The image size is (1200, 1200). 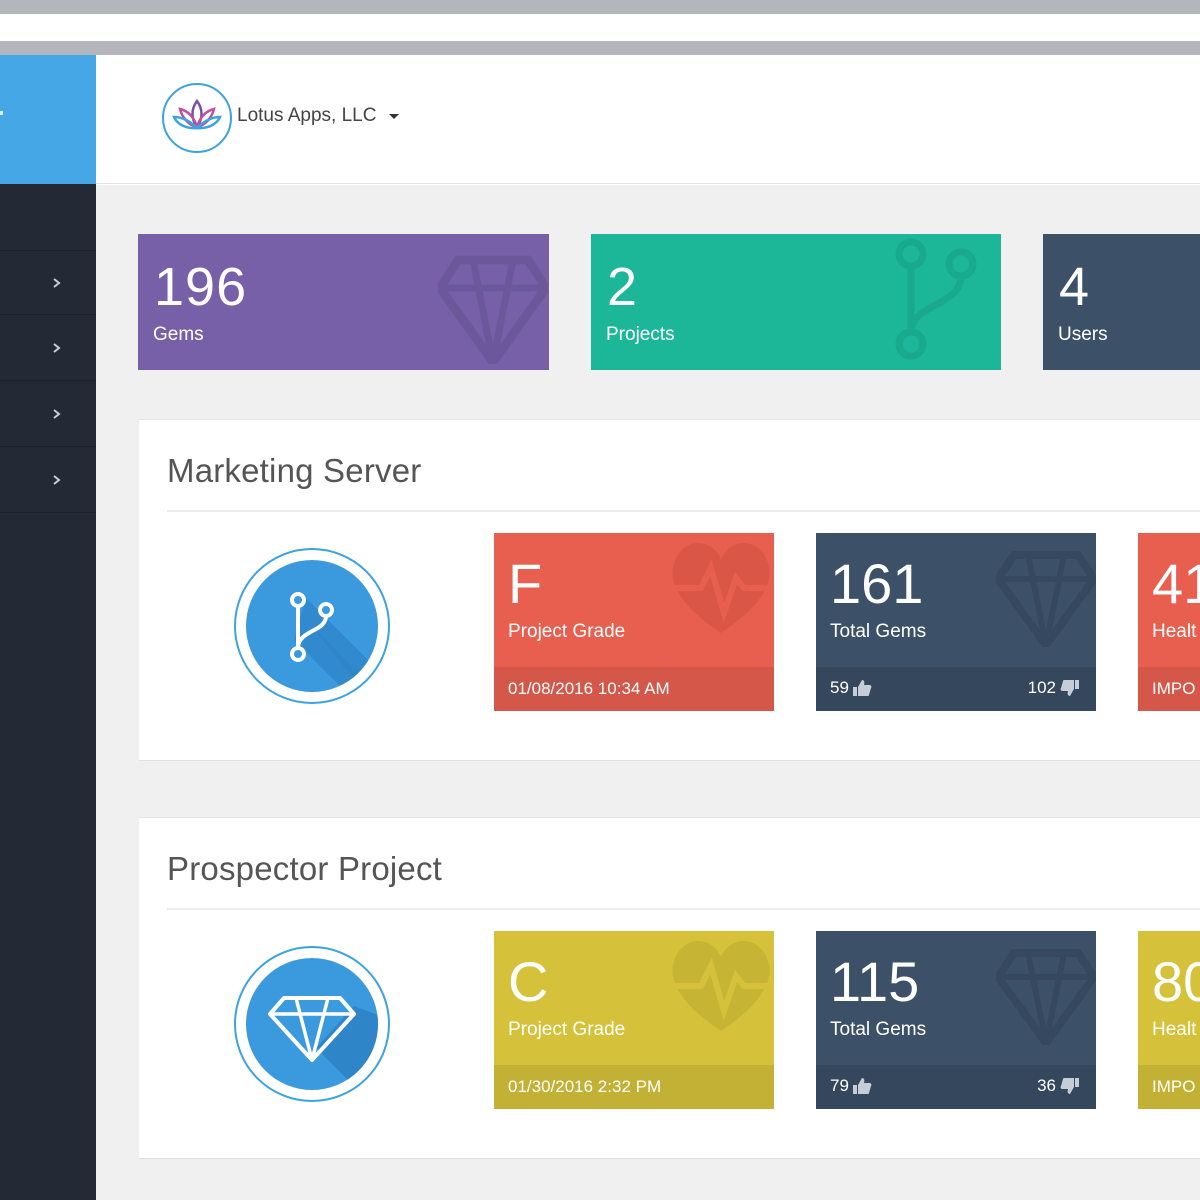 What do you see at coordinates (851, 688) in the screenshot?
I see `upvotes: 59` at bounding box center [851, 688].